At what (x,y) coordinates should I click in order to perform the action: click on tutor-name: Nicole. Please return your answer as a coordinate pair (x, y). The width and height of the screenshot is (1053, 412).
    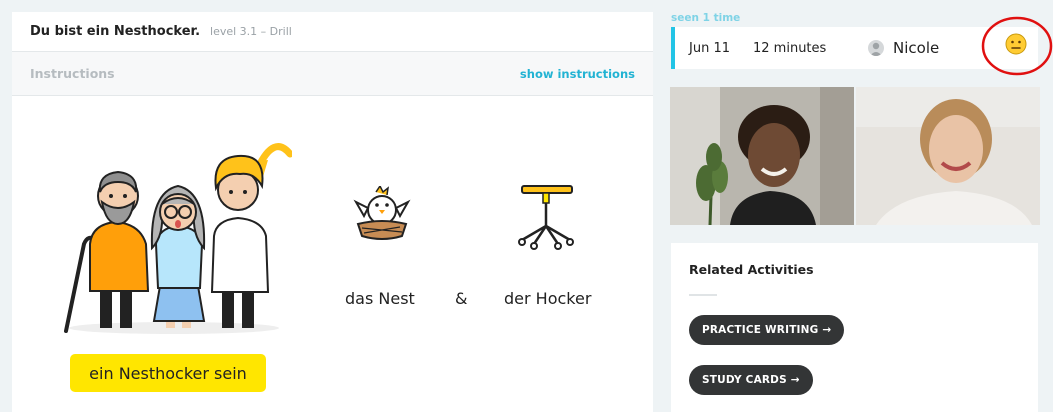
    Looking at the image, I should click on (916, 48).